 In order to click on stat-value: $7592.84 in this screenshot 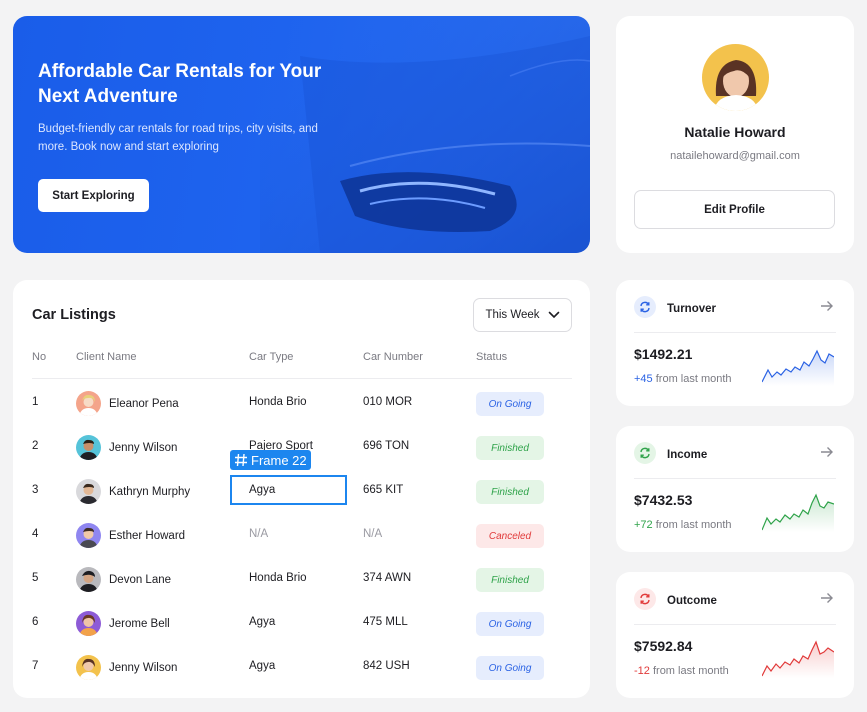, I will do `click(663, 646)`.